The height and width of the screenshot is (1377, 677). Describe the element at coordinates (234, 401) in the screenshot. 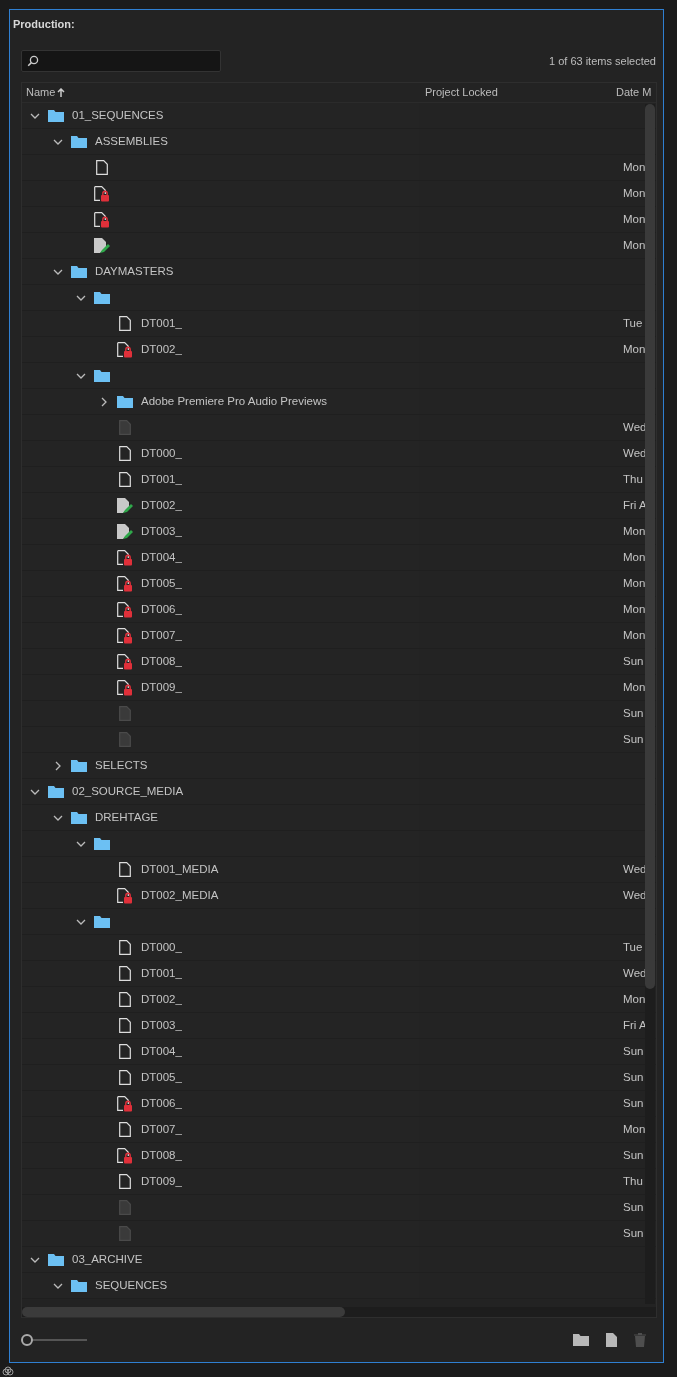

I see `folder-name: Adobe Premiere Pro Audio Previews` at that location.